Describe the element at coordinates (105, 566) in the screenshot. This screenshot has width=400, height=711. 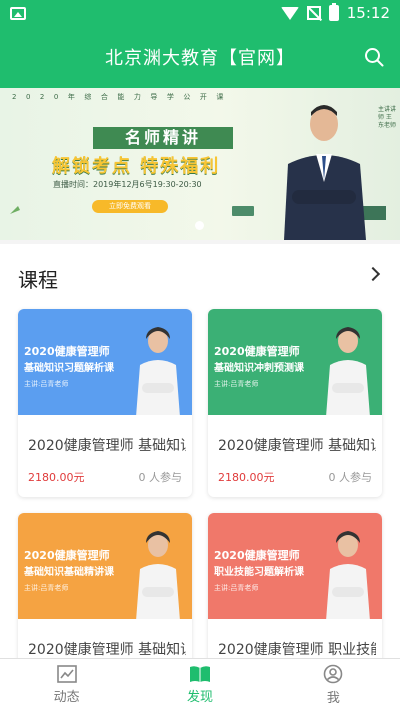
I see `course-thumbnail: 2020健康管理师 基础知识基础精讲课 主讲:吕青老师` at that location.